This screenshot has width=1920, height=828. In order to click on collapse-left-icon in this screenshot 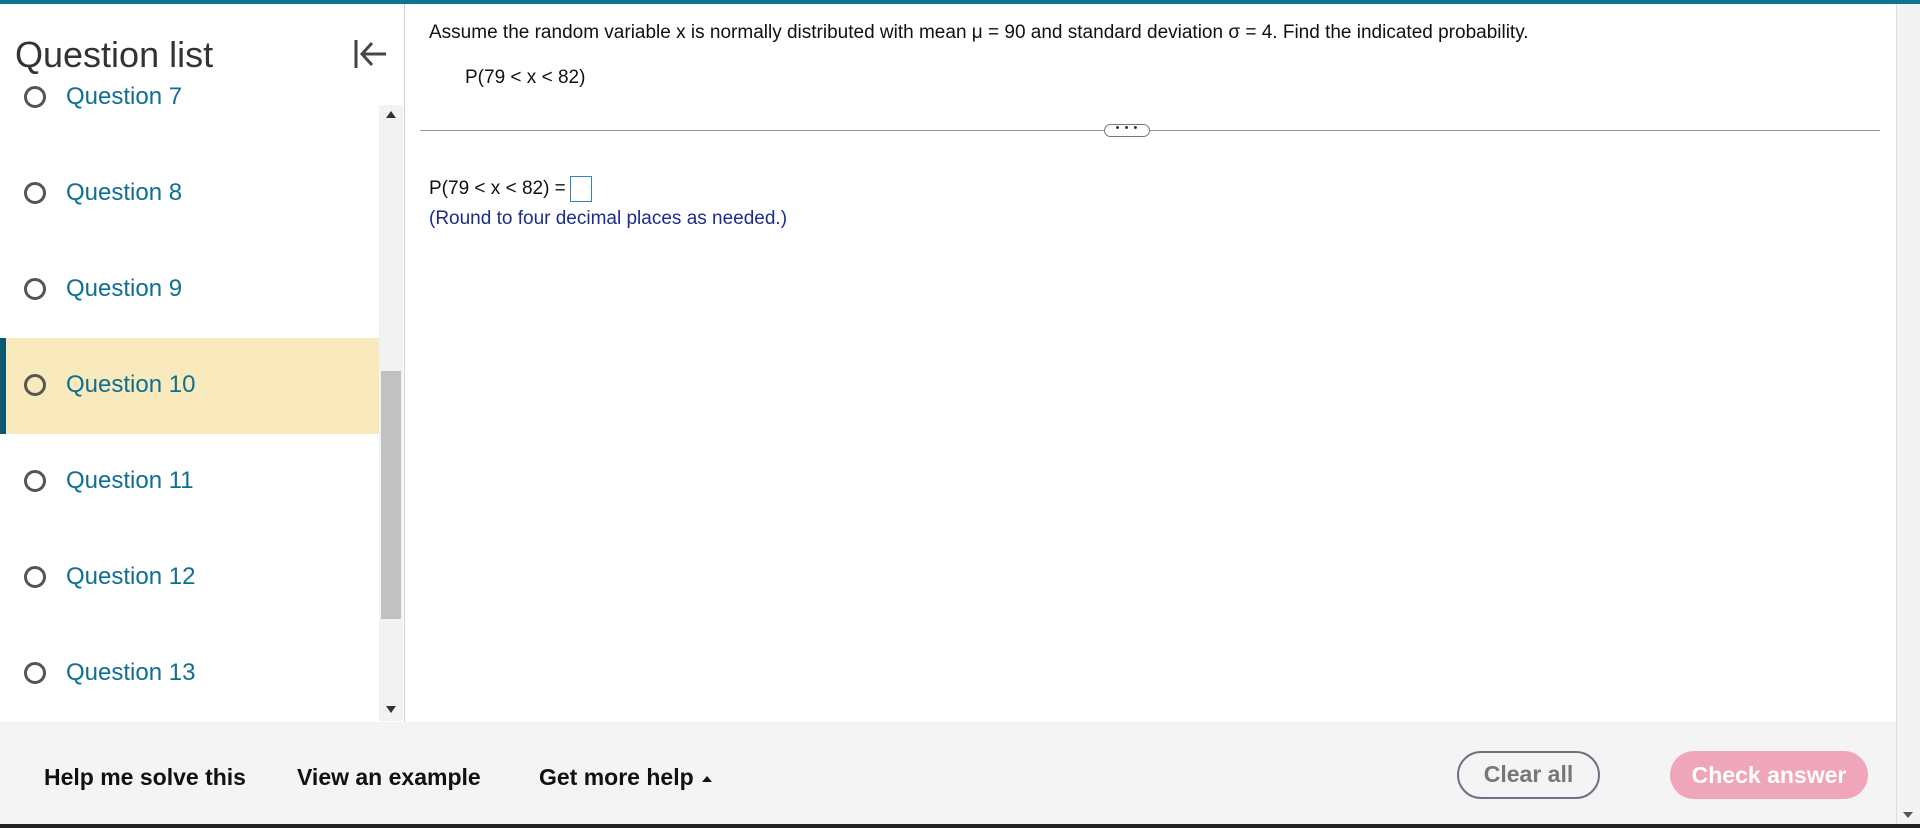, I will do `click(370, 54)`.